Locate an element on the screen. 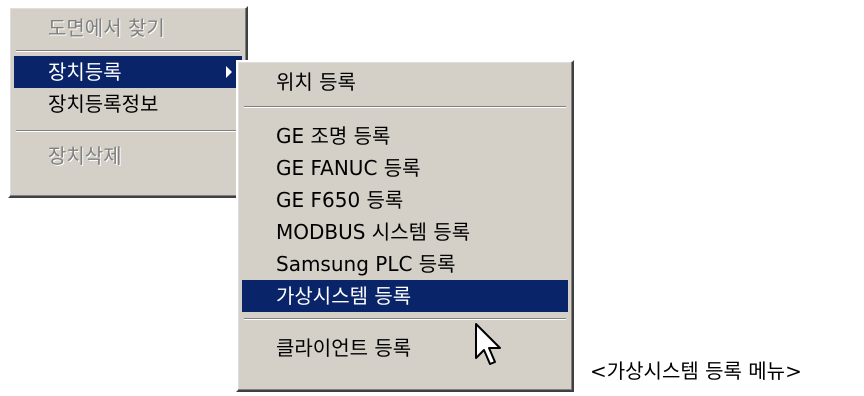  submenu-item-ge-fanuc-register: GE FANUC 등록 is located at coordinates (405, 168).